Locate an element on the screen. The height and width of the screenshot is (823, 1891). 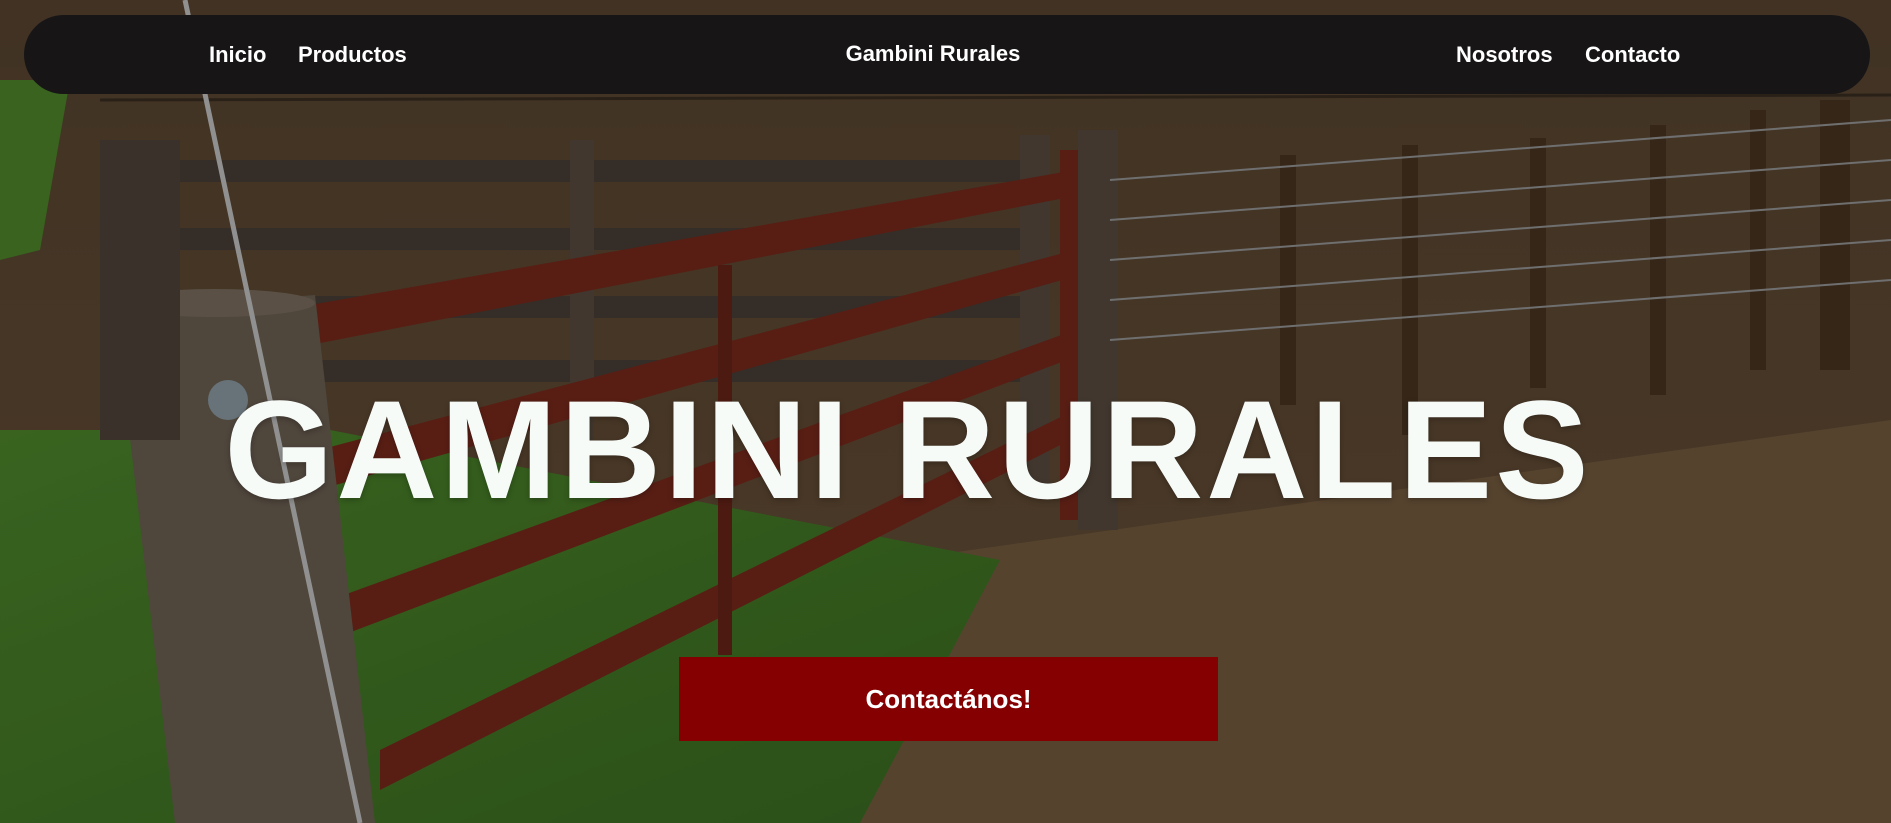
nav-brand: Gambini Rurales is located at coordinates (933, 54).